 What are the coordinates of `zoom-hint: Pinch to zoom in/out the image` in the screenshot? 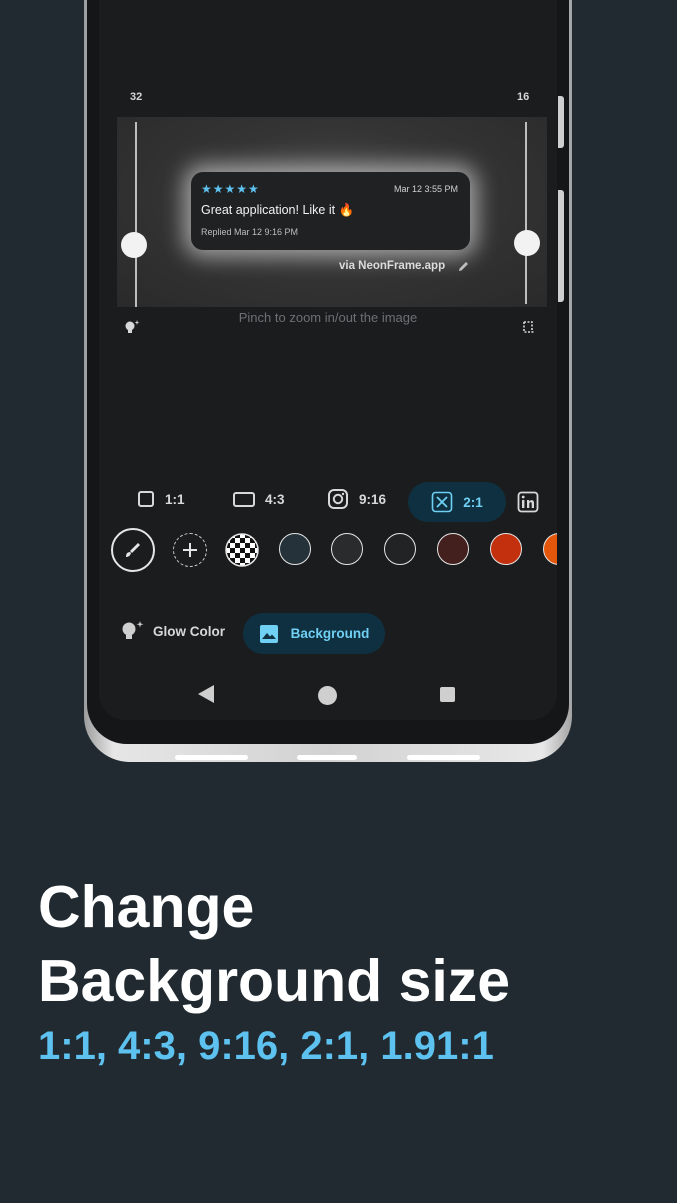 It's located at (328, 317).